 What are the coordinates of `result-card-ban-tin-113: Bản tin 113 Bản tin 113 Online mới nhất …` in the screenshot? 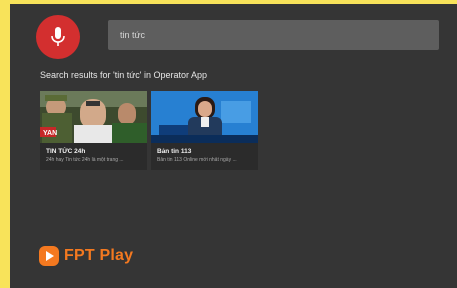 It's located at (204, 130).